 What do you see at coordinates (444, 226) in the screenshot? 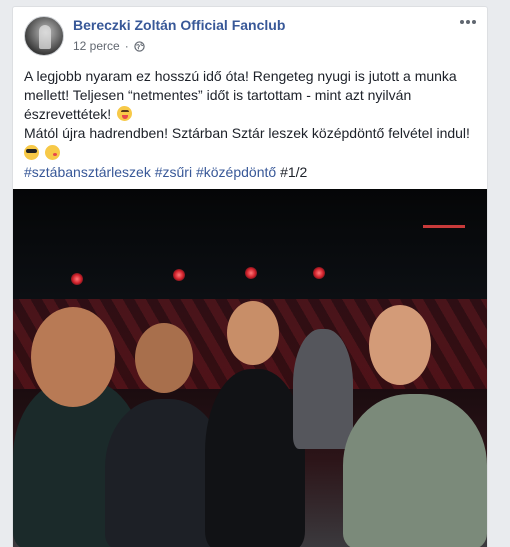
I see `stage-light-strip` at bounding box center [444, 226].